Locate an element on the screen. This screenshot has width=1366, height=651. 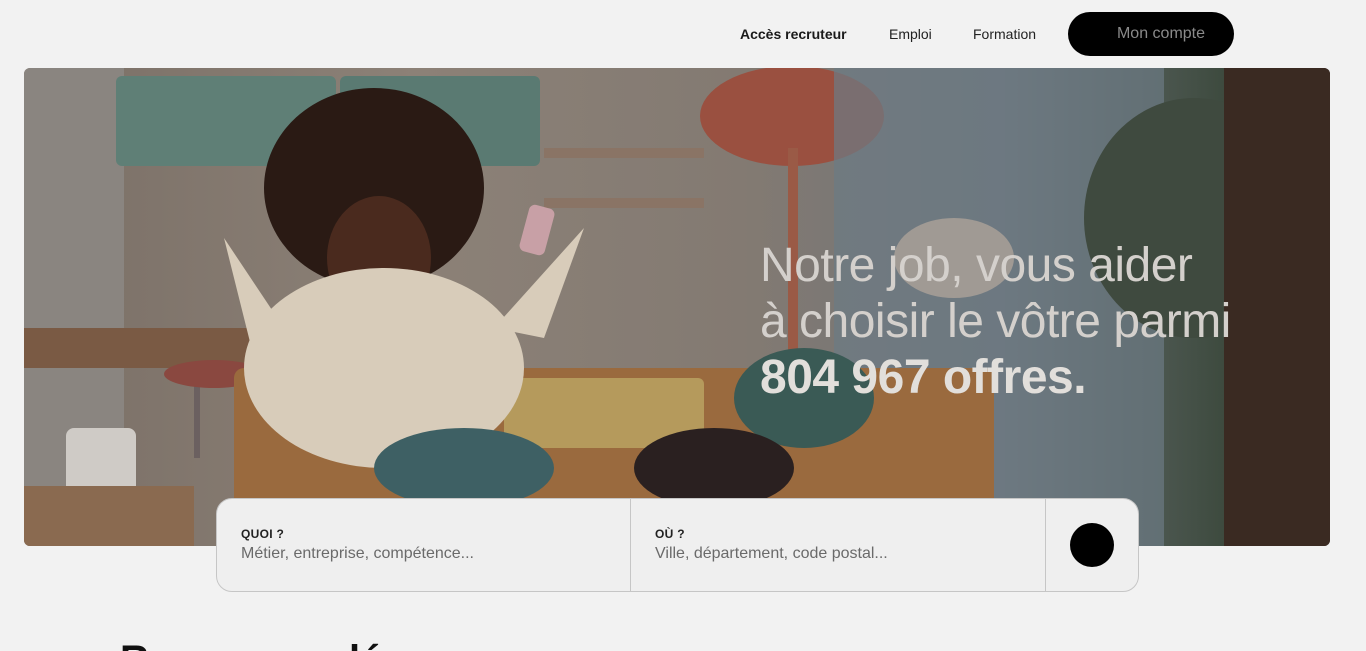
nav-link-recruiter: Accès recruteur is located at coordinates (793, 34).